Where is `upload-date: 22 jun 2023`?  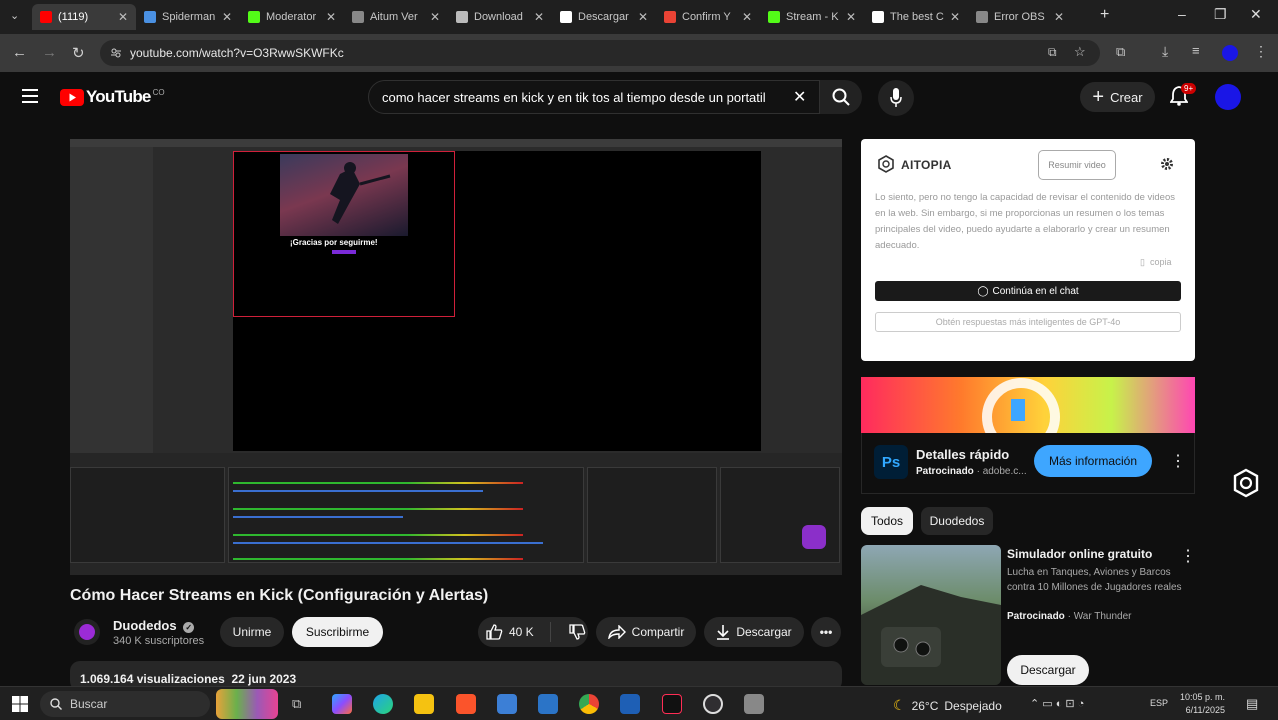 upload-date: 22 jun 2023 is located at coordinates (264, 679).